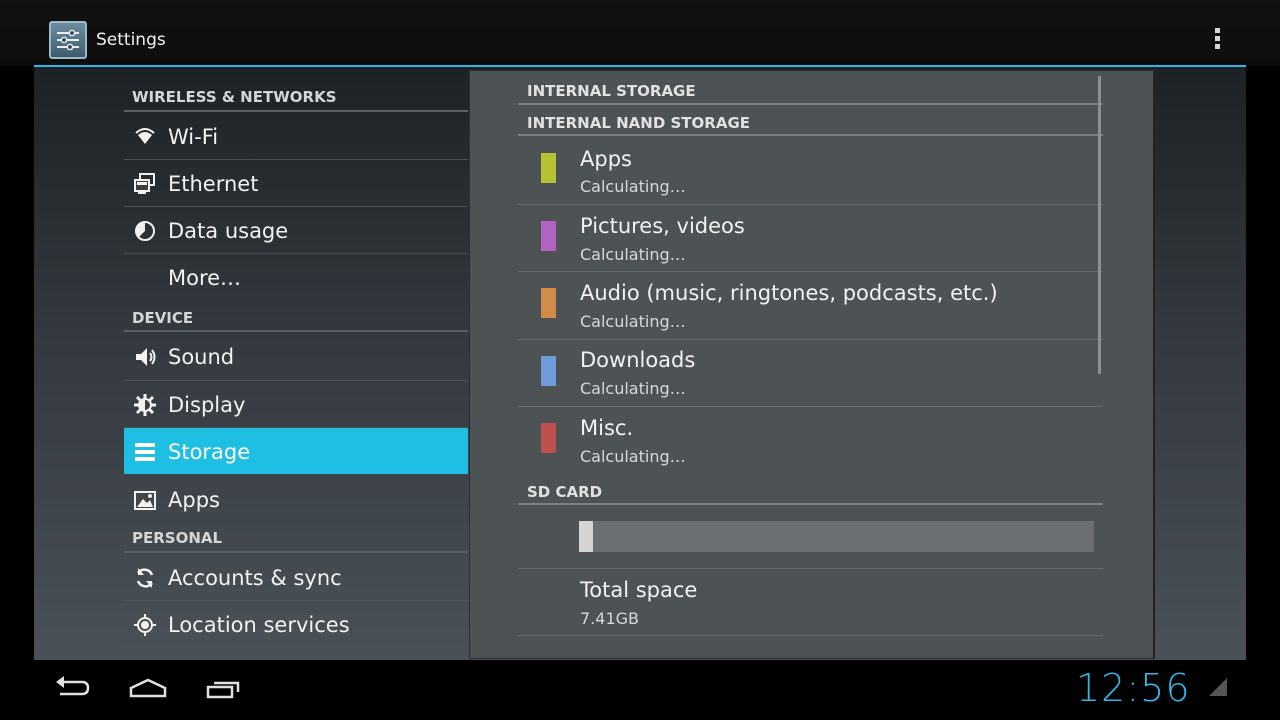 The height and width of the screenshot is (720, 1280). What do you see at coordinates (145, 625) in the screenshot?
I see `location-icon` at bounding box center [145, 625].